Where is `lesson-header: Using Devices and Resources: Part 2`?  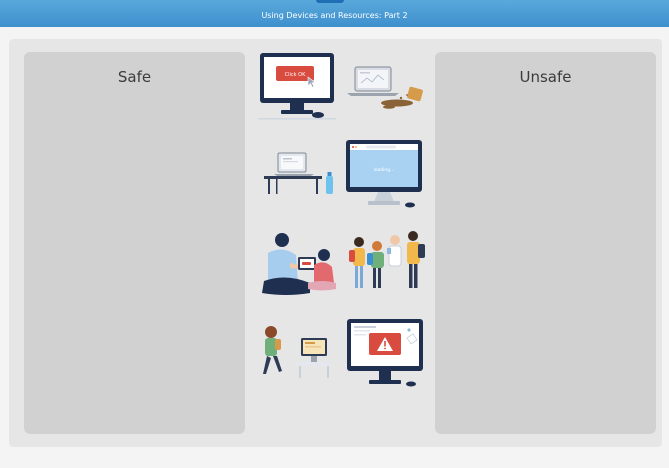
lesson-header: Using Devices and Resources: Part 2 is located at coordinates (334, 13).